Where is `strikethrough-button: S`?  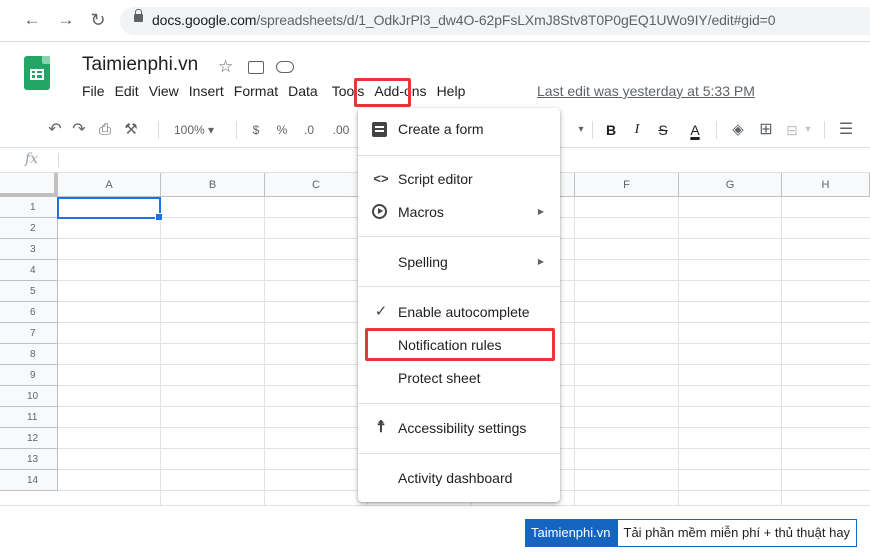 strikethrough-button: S is located at coordinates (663, 130).